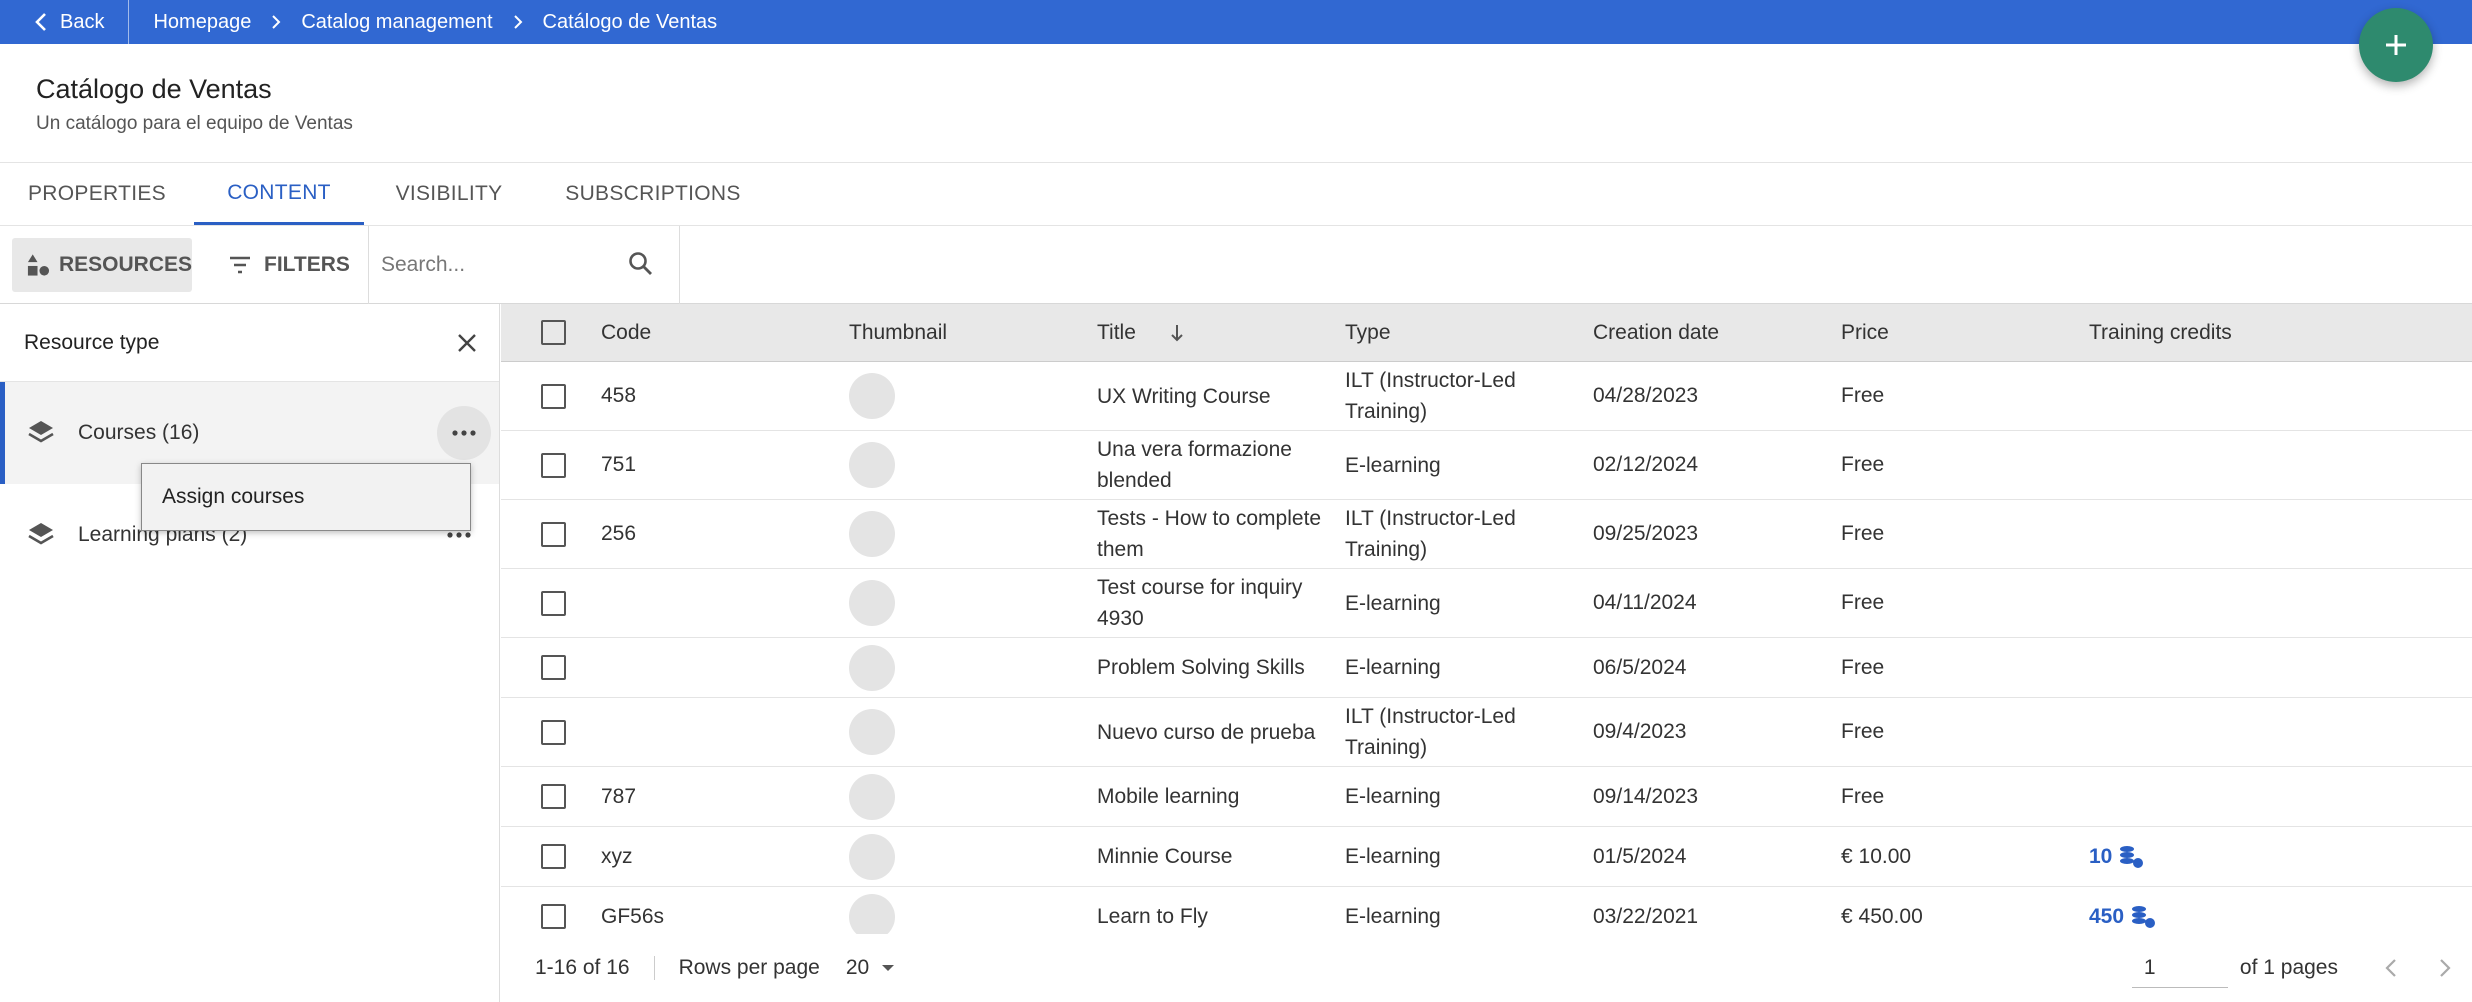  Describe the element at coordinates (619, 464) in the screenshot. I see `cell-code: 751` at that location.